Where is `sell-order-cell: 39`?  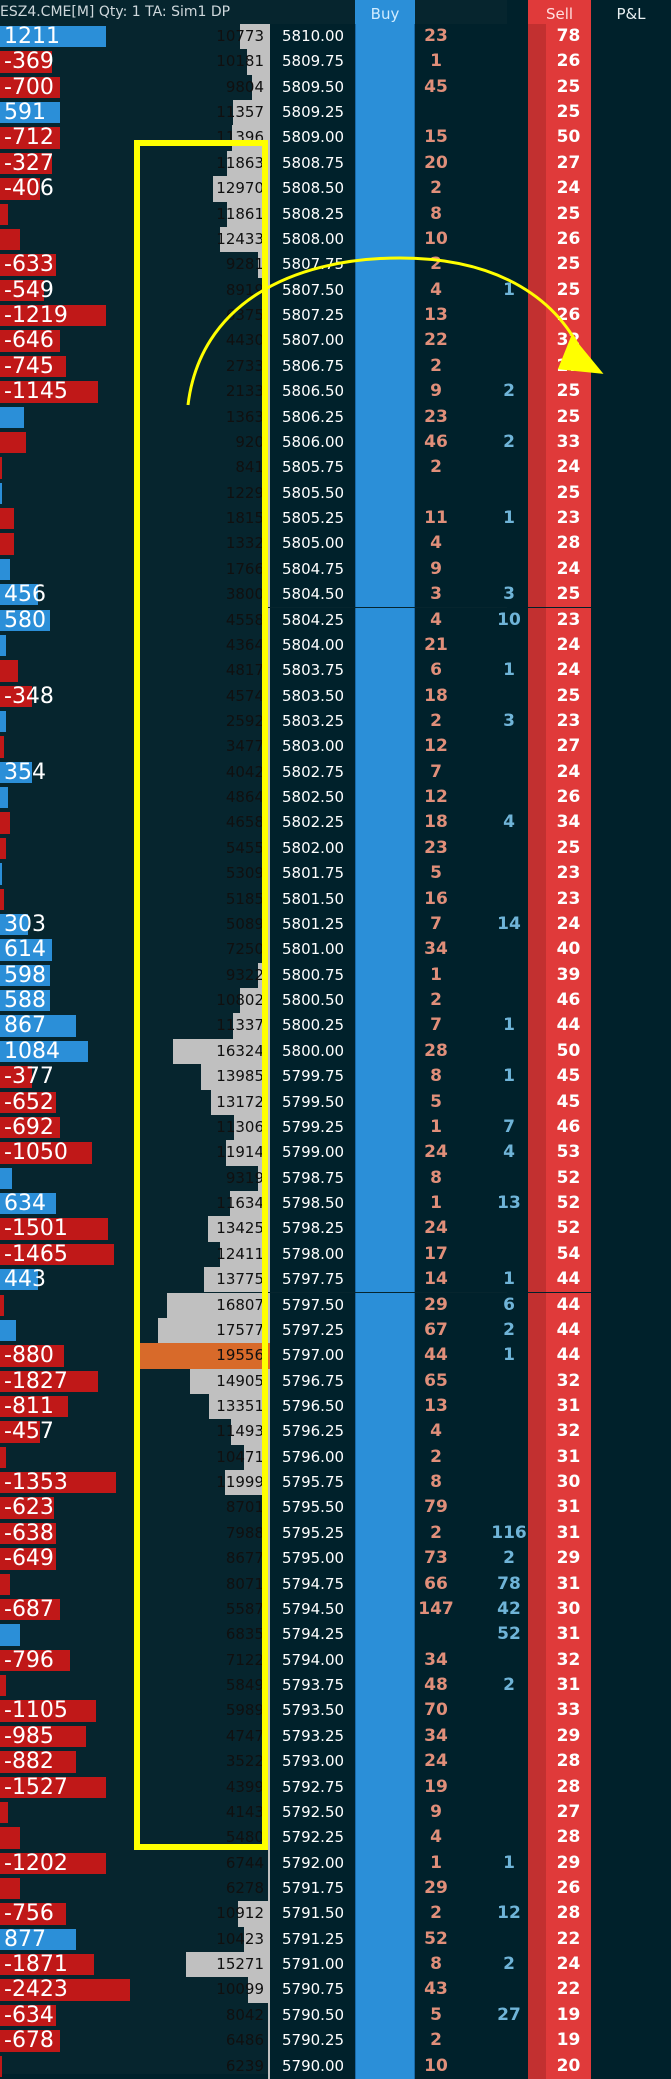
sell-order-cell: 39 is located at coordinates (559, 975).